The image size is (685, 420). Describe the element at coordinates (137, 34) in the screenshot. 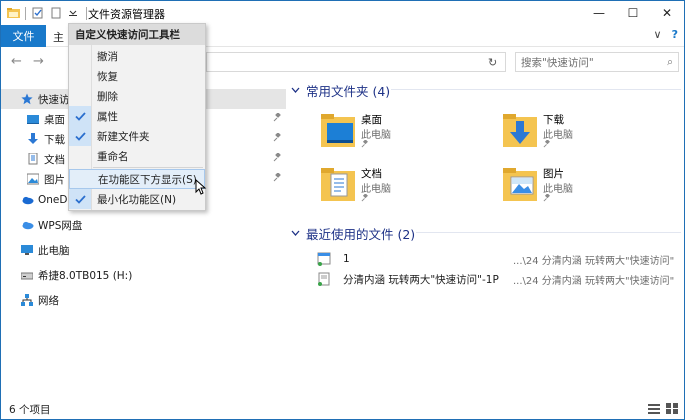

I see `menu-title: 自定义快速访问工具栏` at that location.